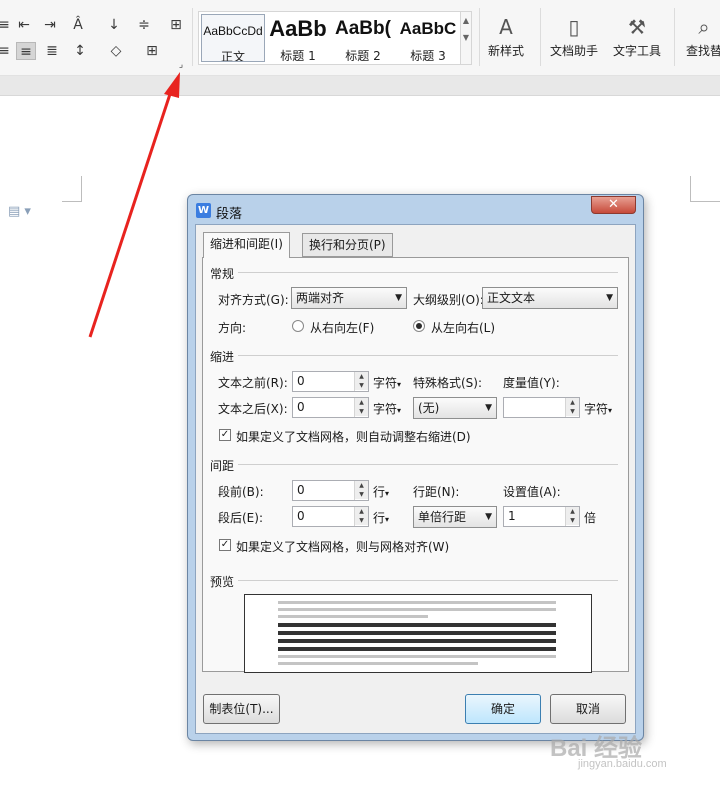 The width and height of the screenshot is (720, 795). What do you see at coordinates (353, 436) in the screenshot?
I see `auto-adjust-indent-label: 如果定义了文档网格，则自动调整右缩进(D)` at bounding box center [353, 436].